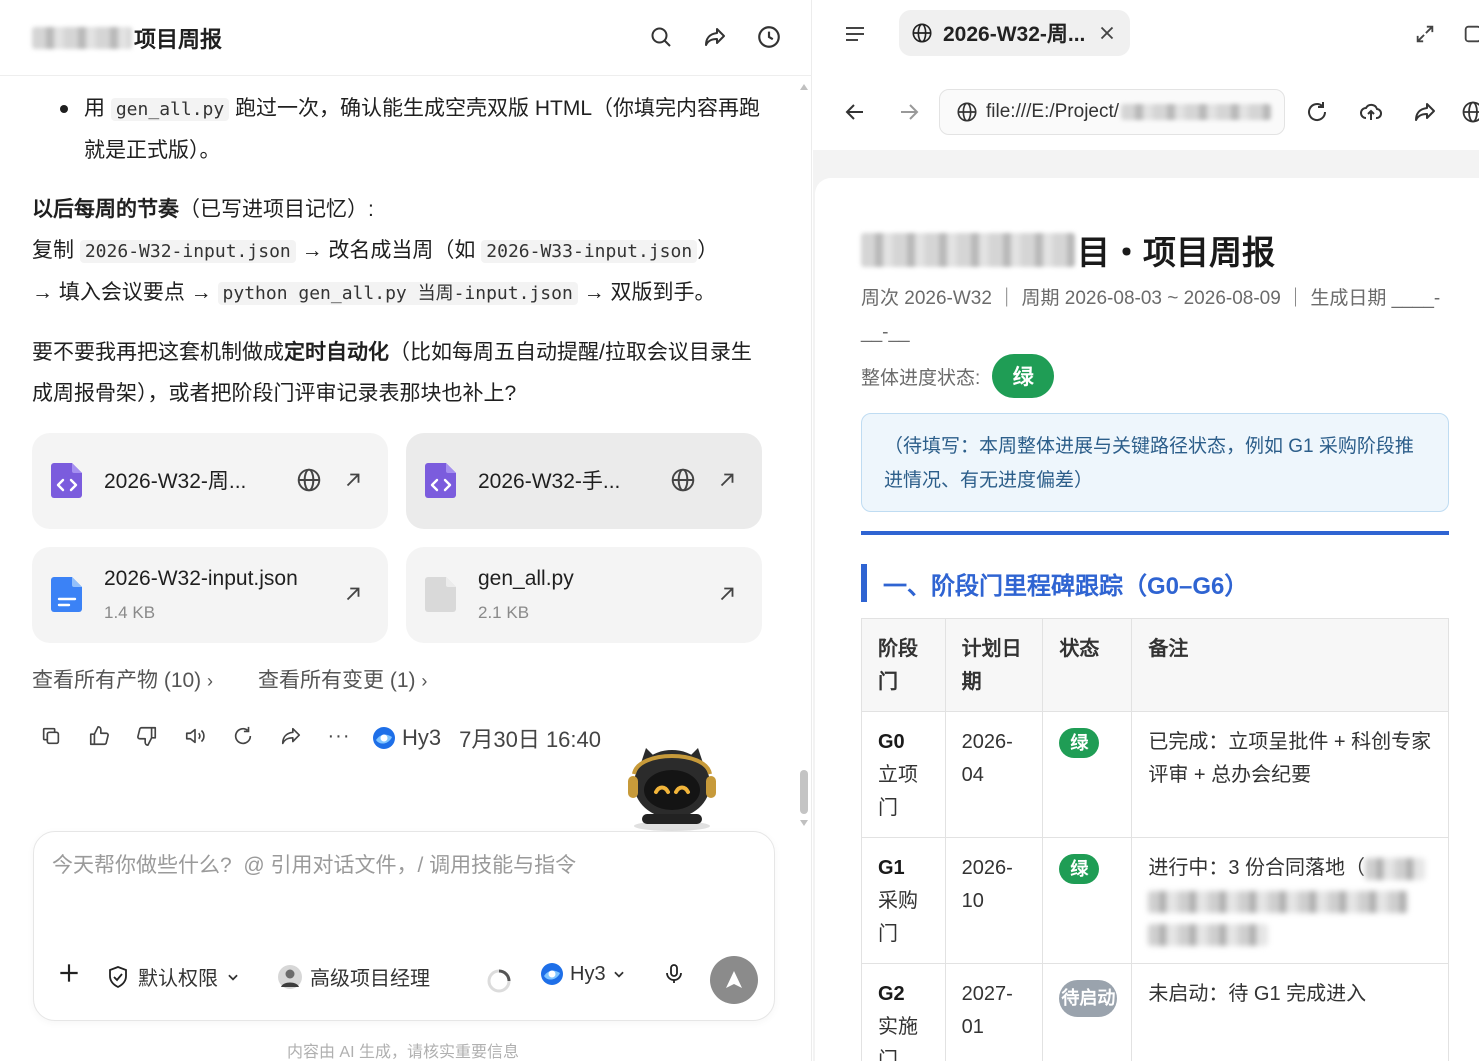 This screenshot has height=1061, width=1479. What do you see at coordinates (1371, 112) in the screenshot?
I see `upload-icon` at bounding box center [1371, 112].